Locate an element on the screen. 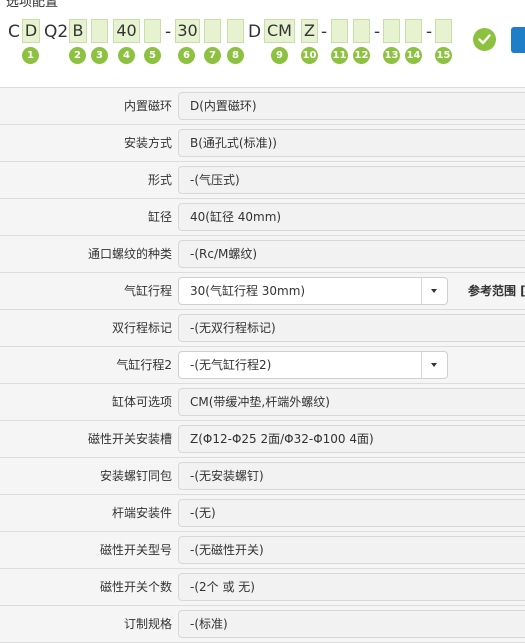 The image size is (525, 643). segment-number-badge: 11 is located at coordinates (339, 55).